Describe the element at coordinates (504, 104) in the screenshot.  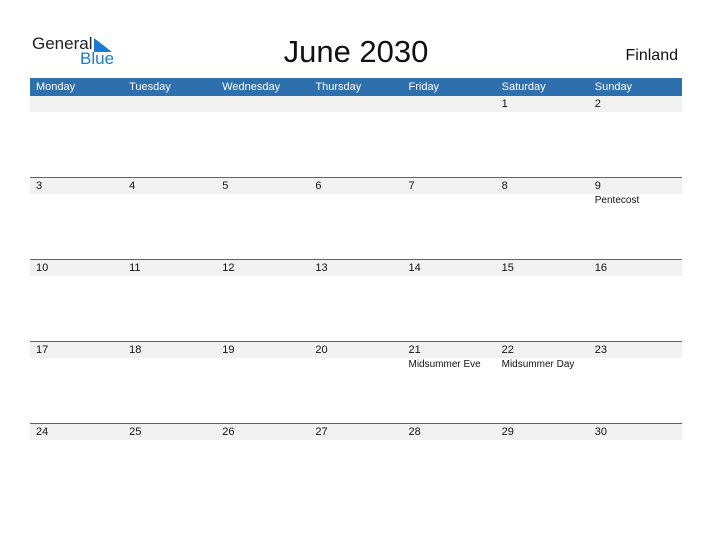
I see `day-number: 1` at that location.